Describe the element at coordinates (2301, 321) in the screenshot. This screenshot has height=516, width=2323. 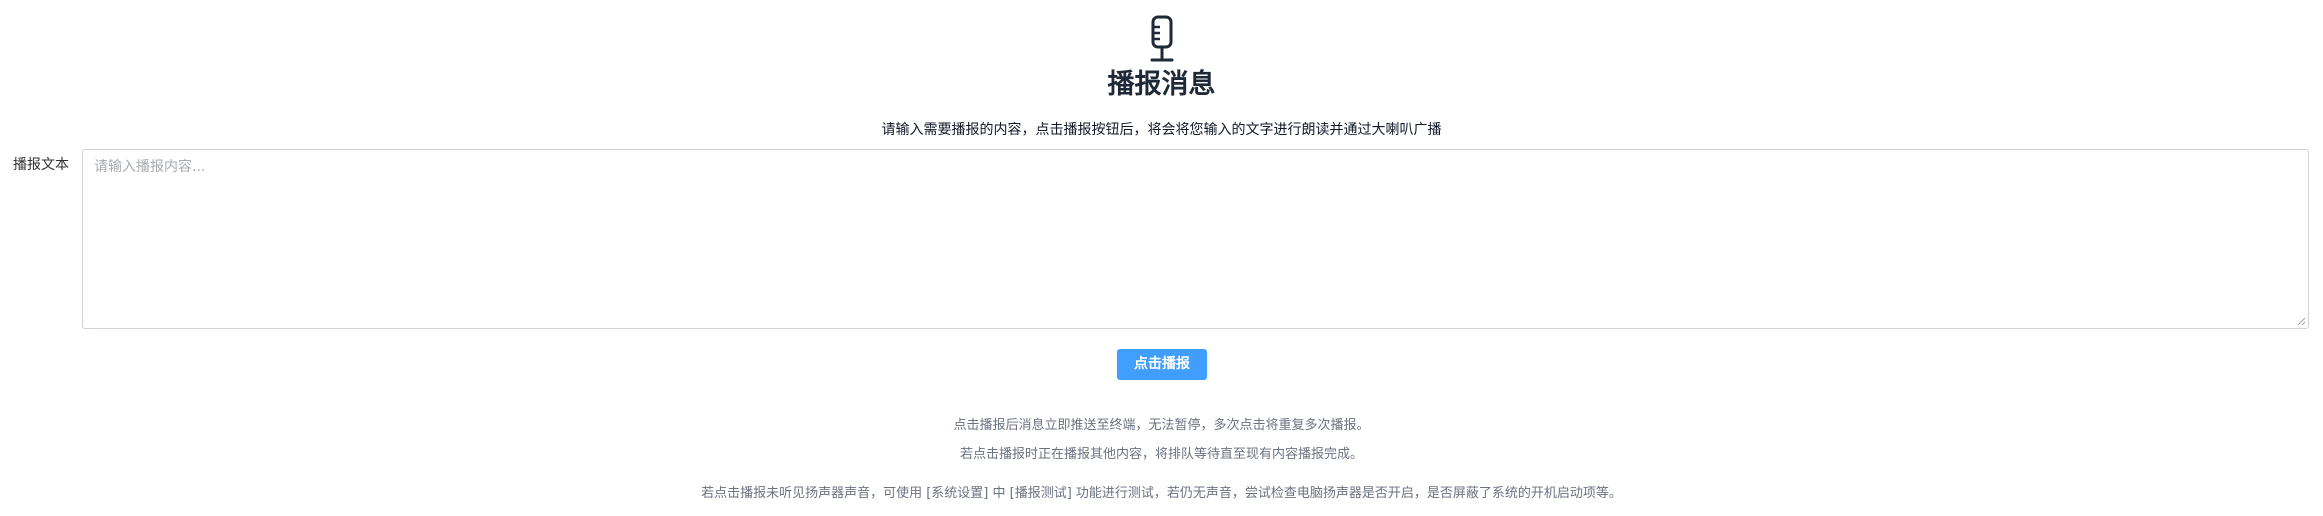
I see `resize-handle-icon` at that location.